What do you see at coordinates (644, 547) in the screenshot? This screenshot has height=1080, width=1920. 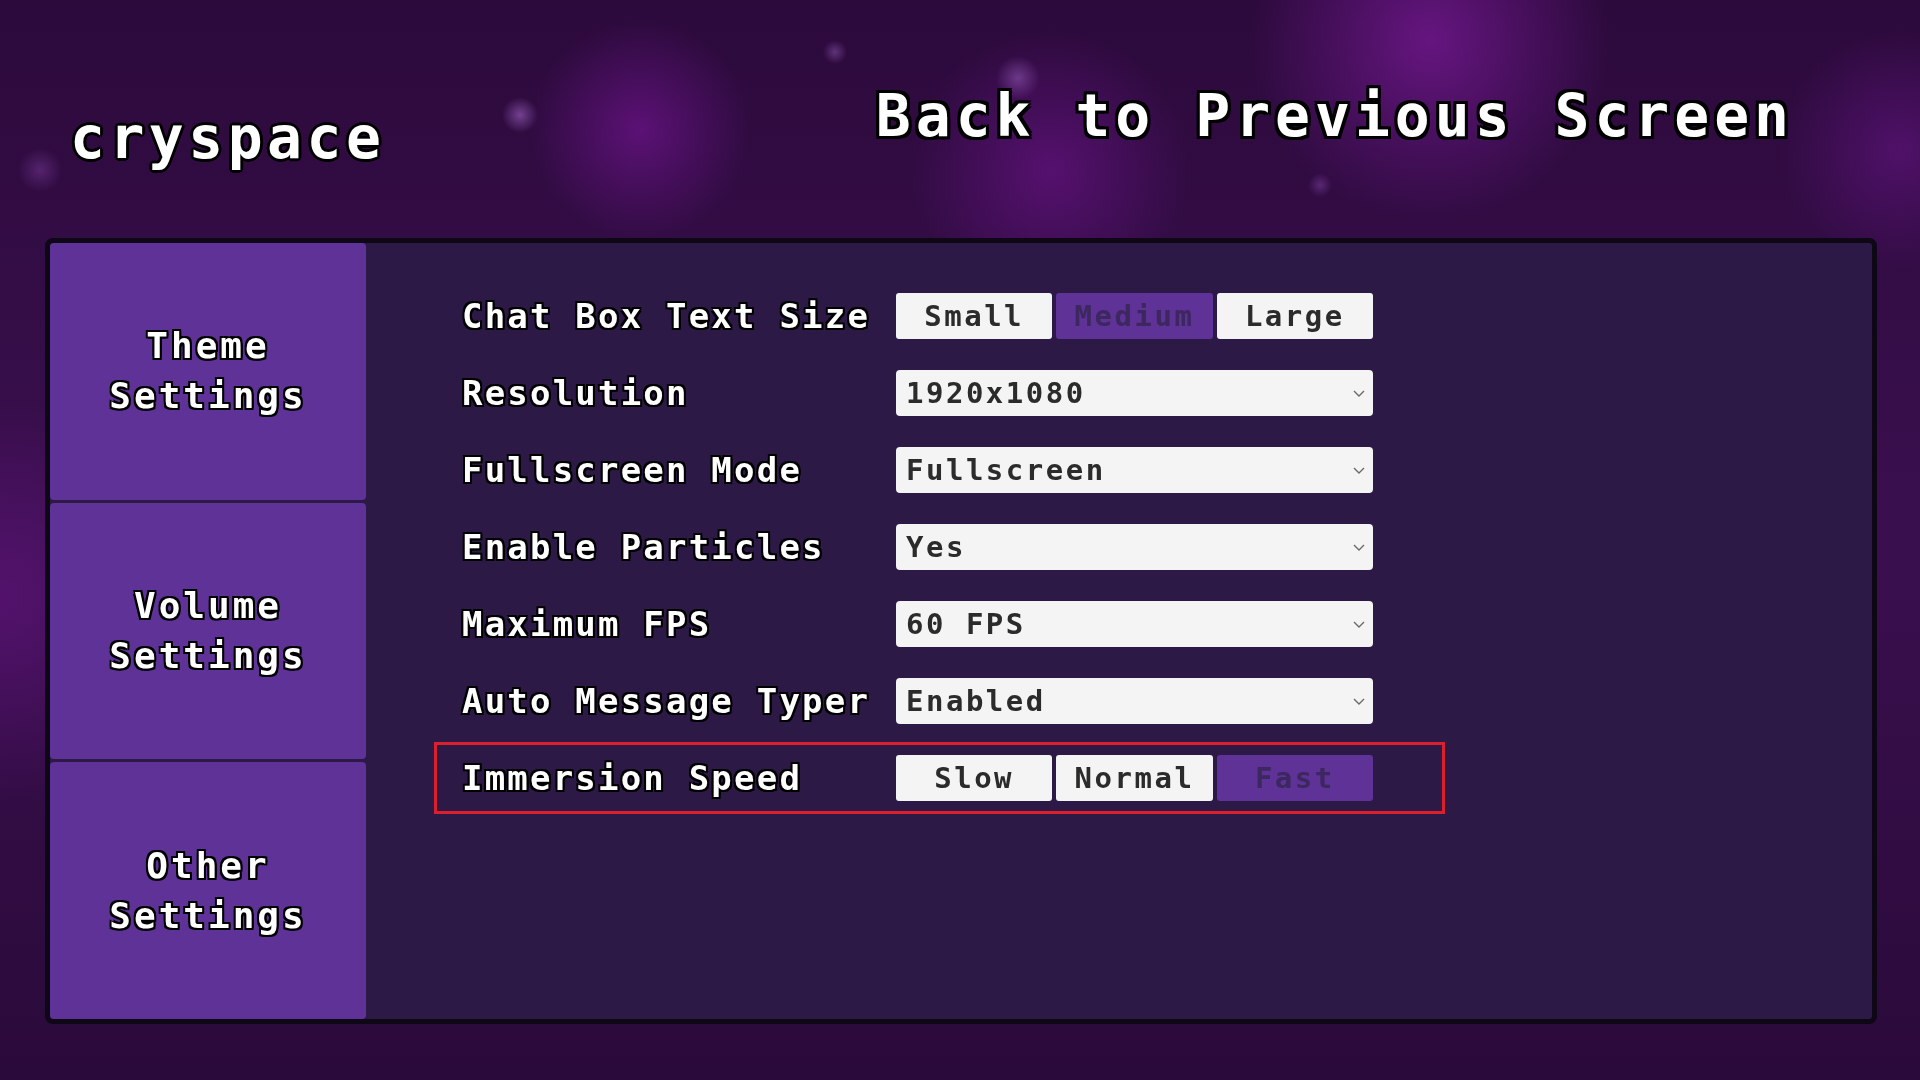 I see `setting-label: Enable Particles` at bounding box center [644, 547].